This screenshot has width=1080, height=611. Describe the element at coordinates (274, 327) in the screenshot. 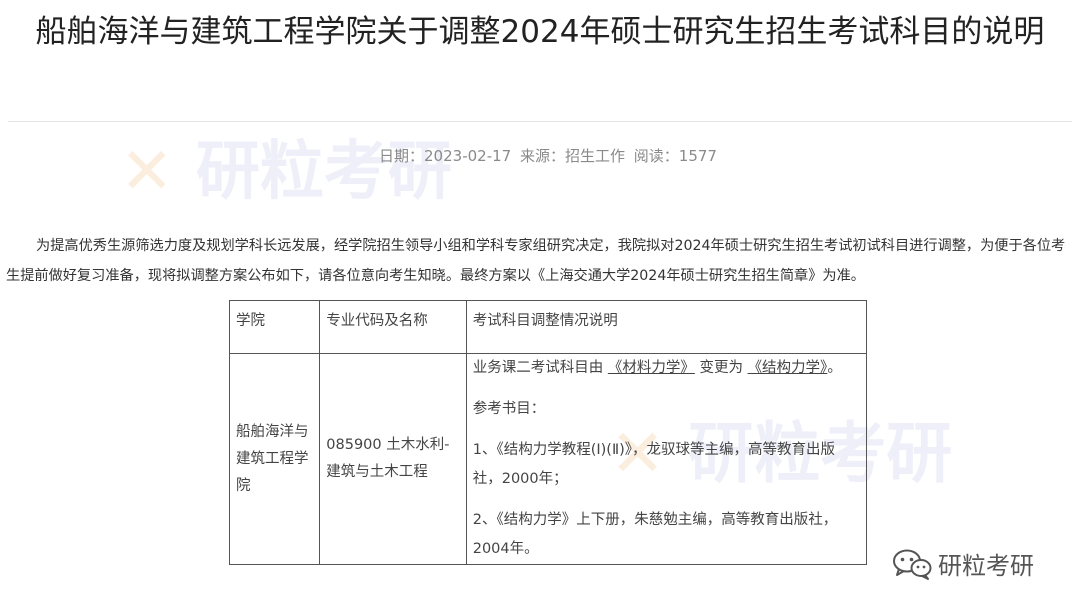

I see `header-school: 学院` at that location.